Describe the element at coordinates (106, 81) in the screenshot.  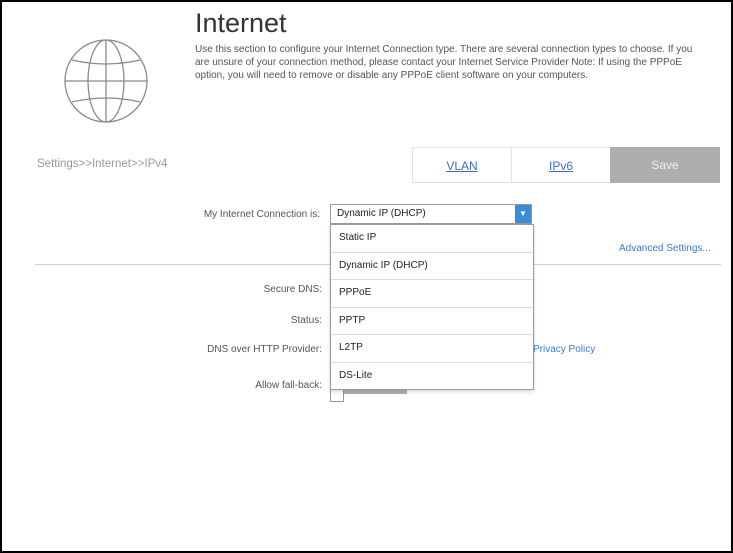
I see `globe-icon` at that location.